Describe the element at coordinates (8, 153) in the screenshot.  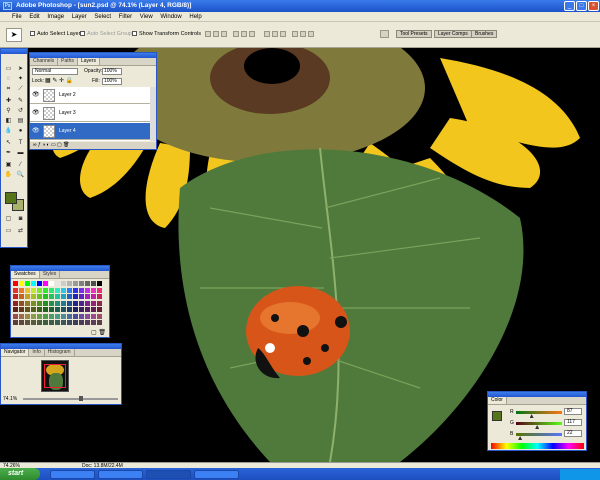
I see `pen-tool-icon: ✒` at that location.